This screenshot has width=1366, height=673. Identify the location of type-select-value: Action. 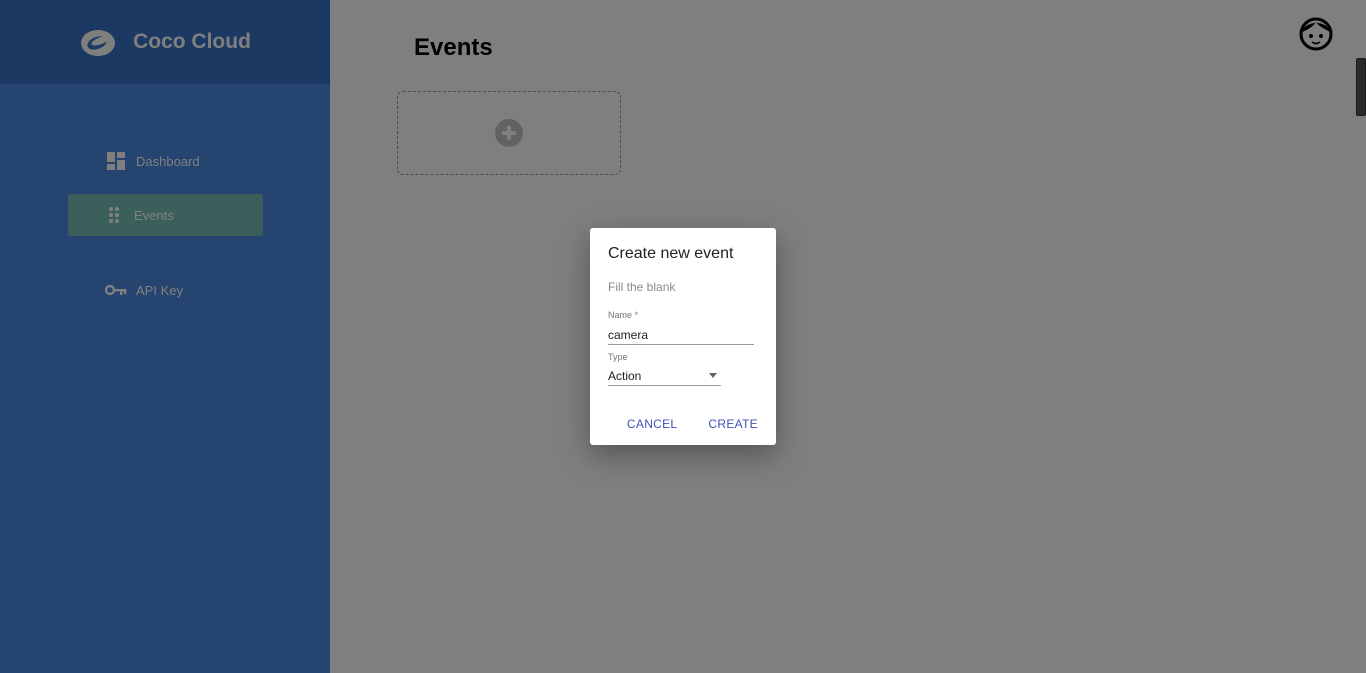
(625, 375).